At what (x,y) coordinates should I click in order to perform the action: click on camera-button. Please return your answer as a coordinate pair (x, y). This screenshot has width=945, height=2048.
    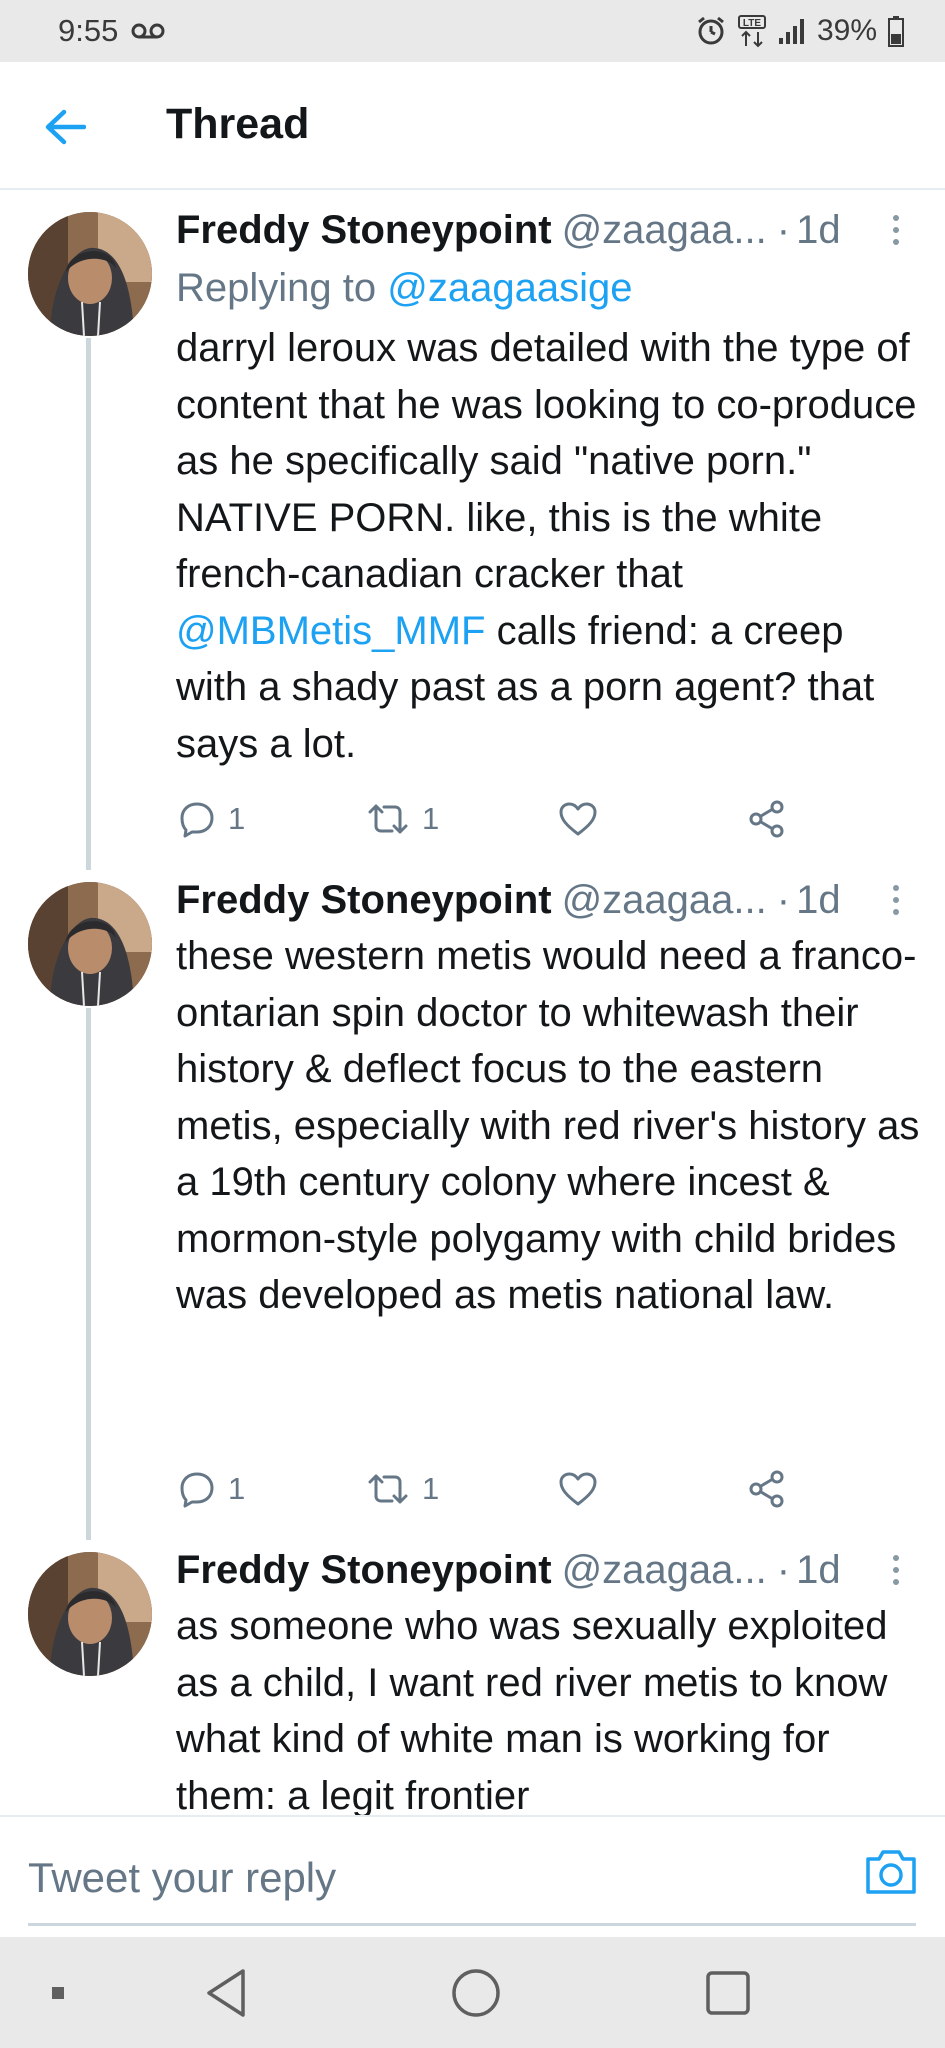
    Looking at the image, I should click on (891, 1872).